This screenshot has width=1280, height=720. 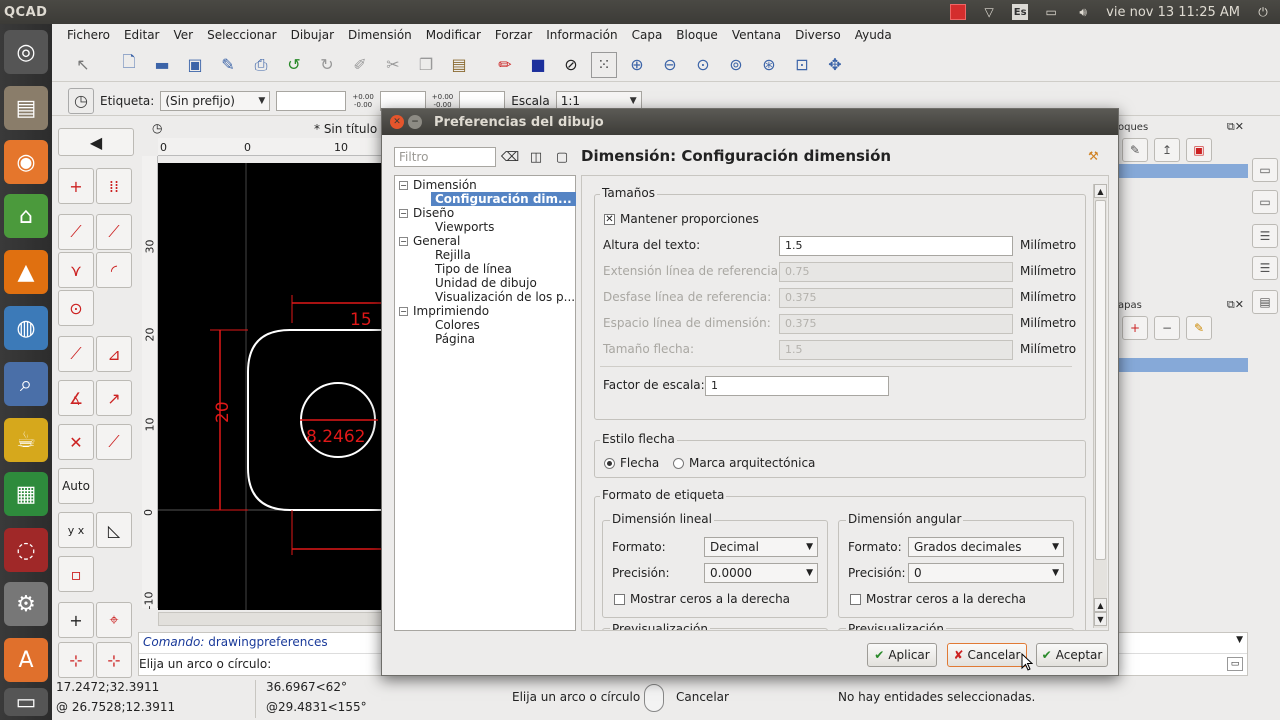 What do you see at coordinates (1083, 12) in the screenshot?
I see `volume-icon: 🔊︎` at bounding box center [1083, 12].